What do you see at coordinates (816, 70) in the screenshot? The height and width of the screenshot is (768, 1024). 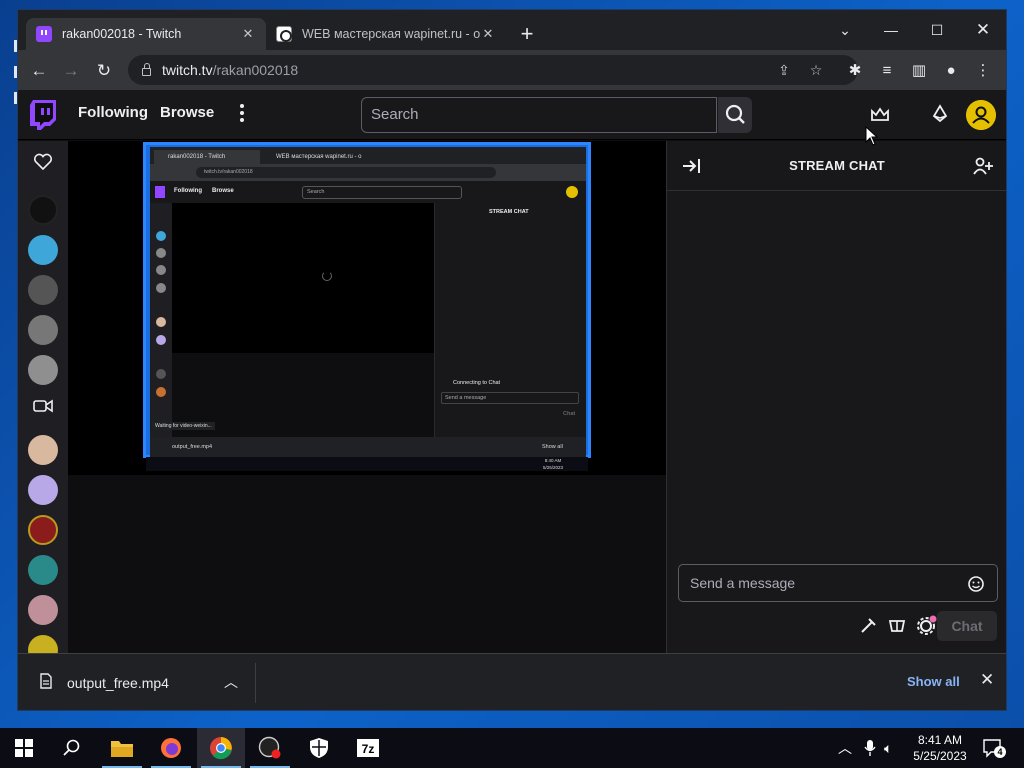 I see `bookmark-star-icon: ☆` at bounding box center [816, 70].